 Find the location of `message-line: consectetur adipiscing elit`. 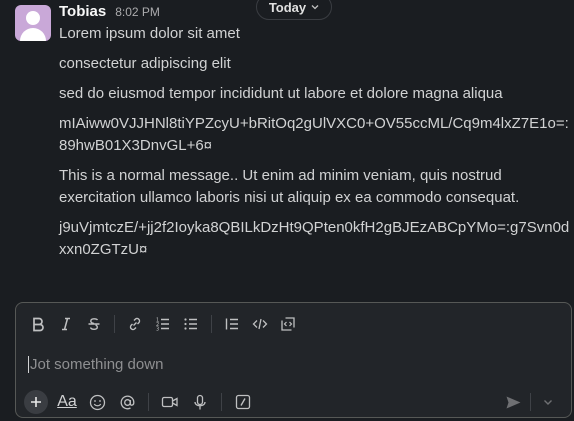

message-line: consectetur adipiscing elit is located at coordinates (145, 63).